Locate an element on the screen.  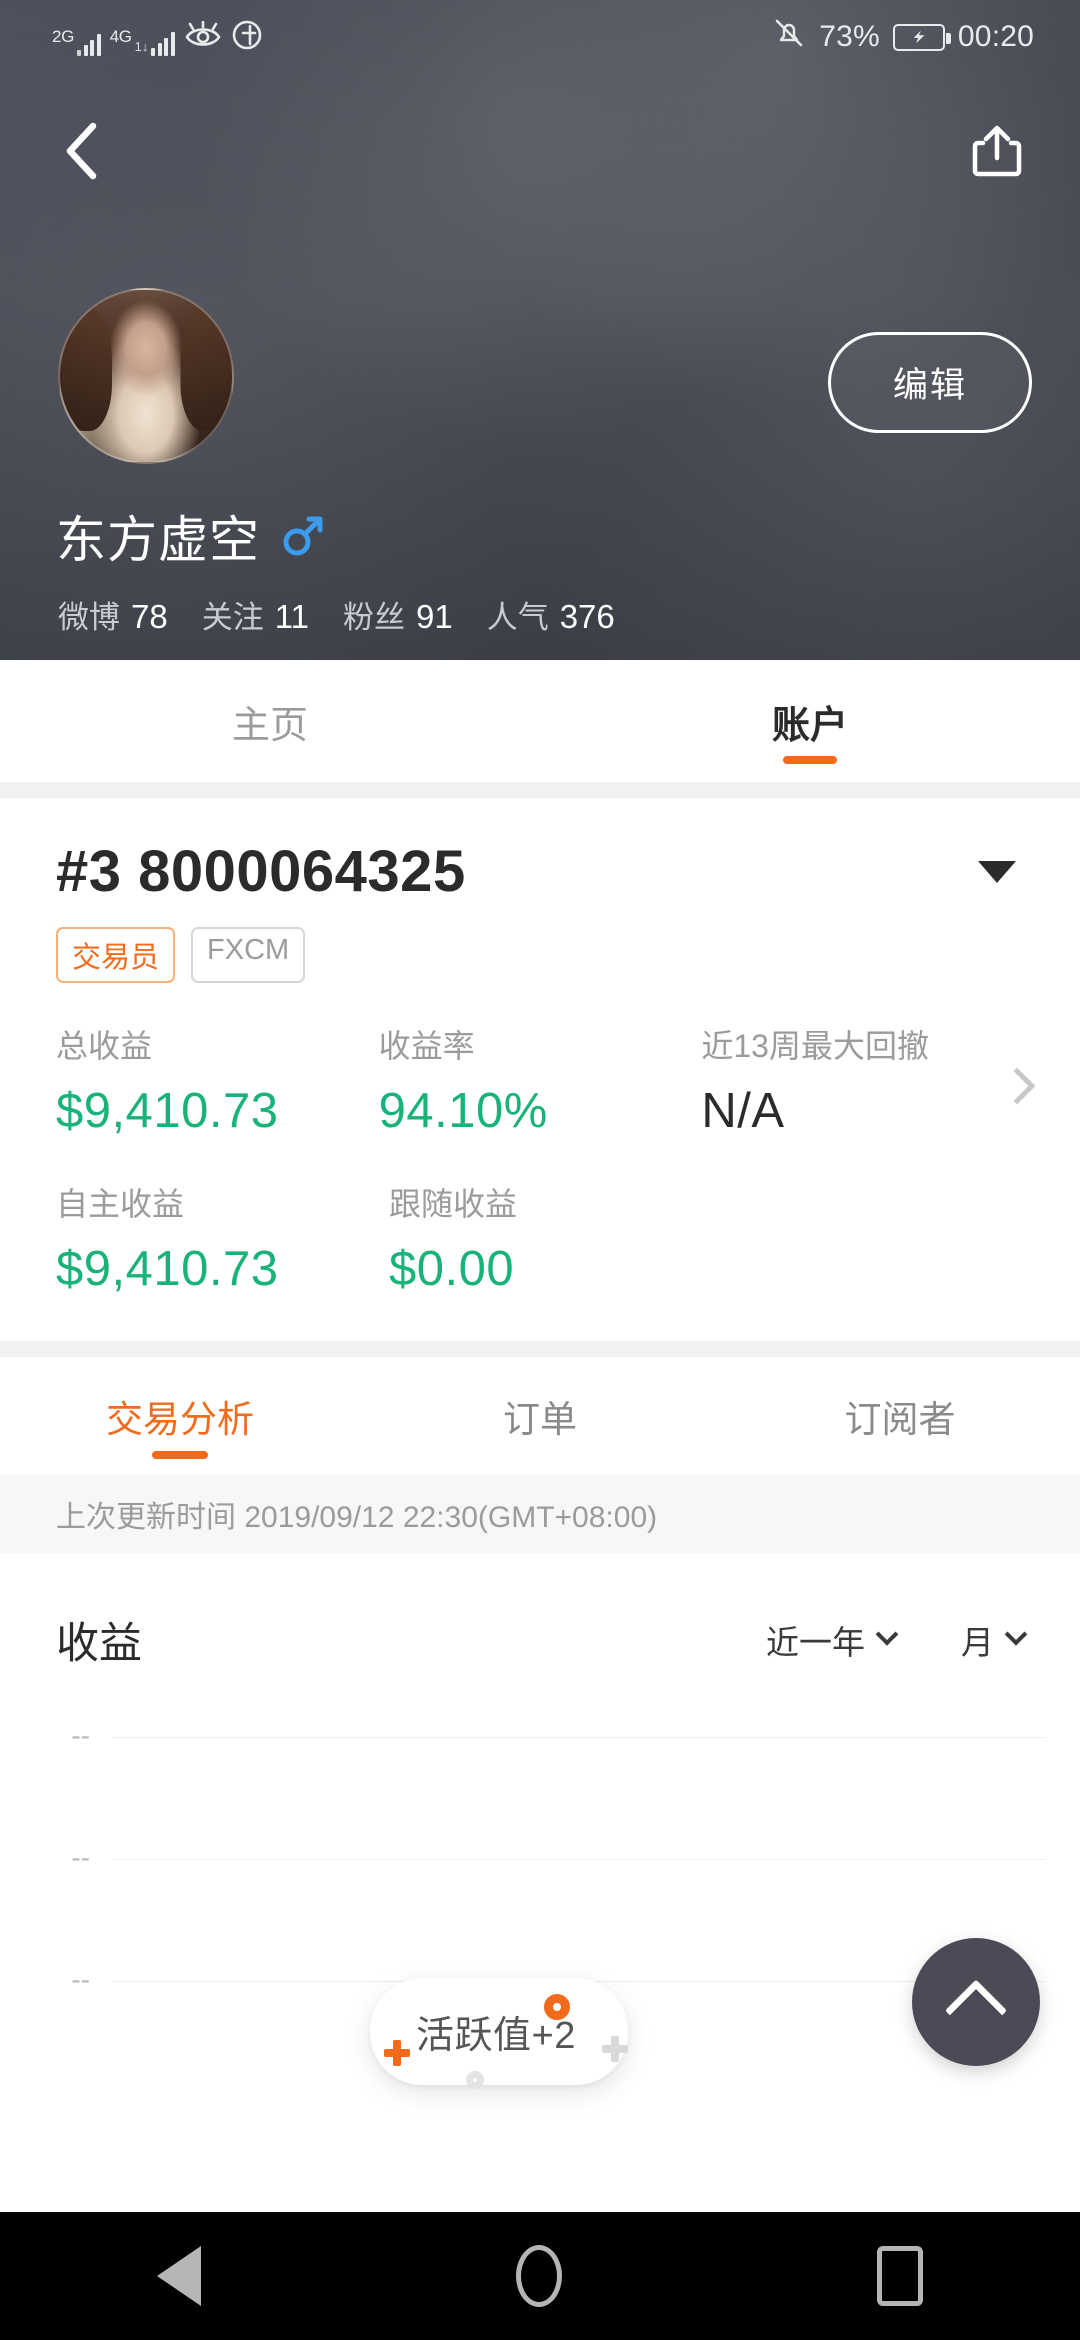
stat-popularity: 人气 376 is located at coordinates (551, 614).